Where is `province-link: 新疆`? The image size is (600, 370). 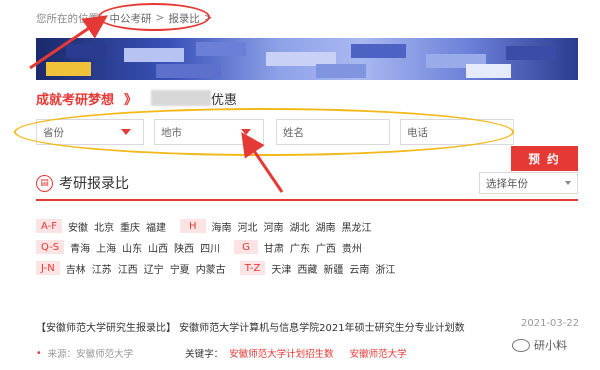
province-link: 新疆 is located at coordinates (333, 268).